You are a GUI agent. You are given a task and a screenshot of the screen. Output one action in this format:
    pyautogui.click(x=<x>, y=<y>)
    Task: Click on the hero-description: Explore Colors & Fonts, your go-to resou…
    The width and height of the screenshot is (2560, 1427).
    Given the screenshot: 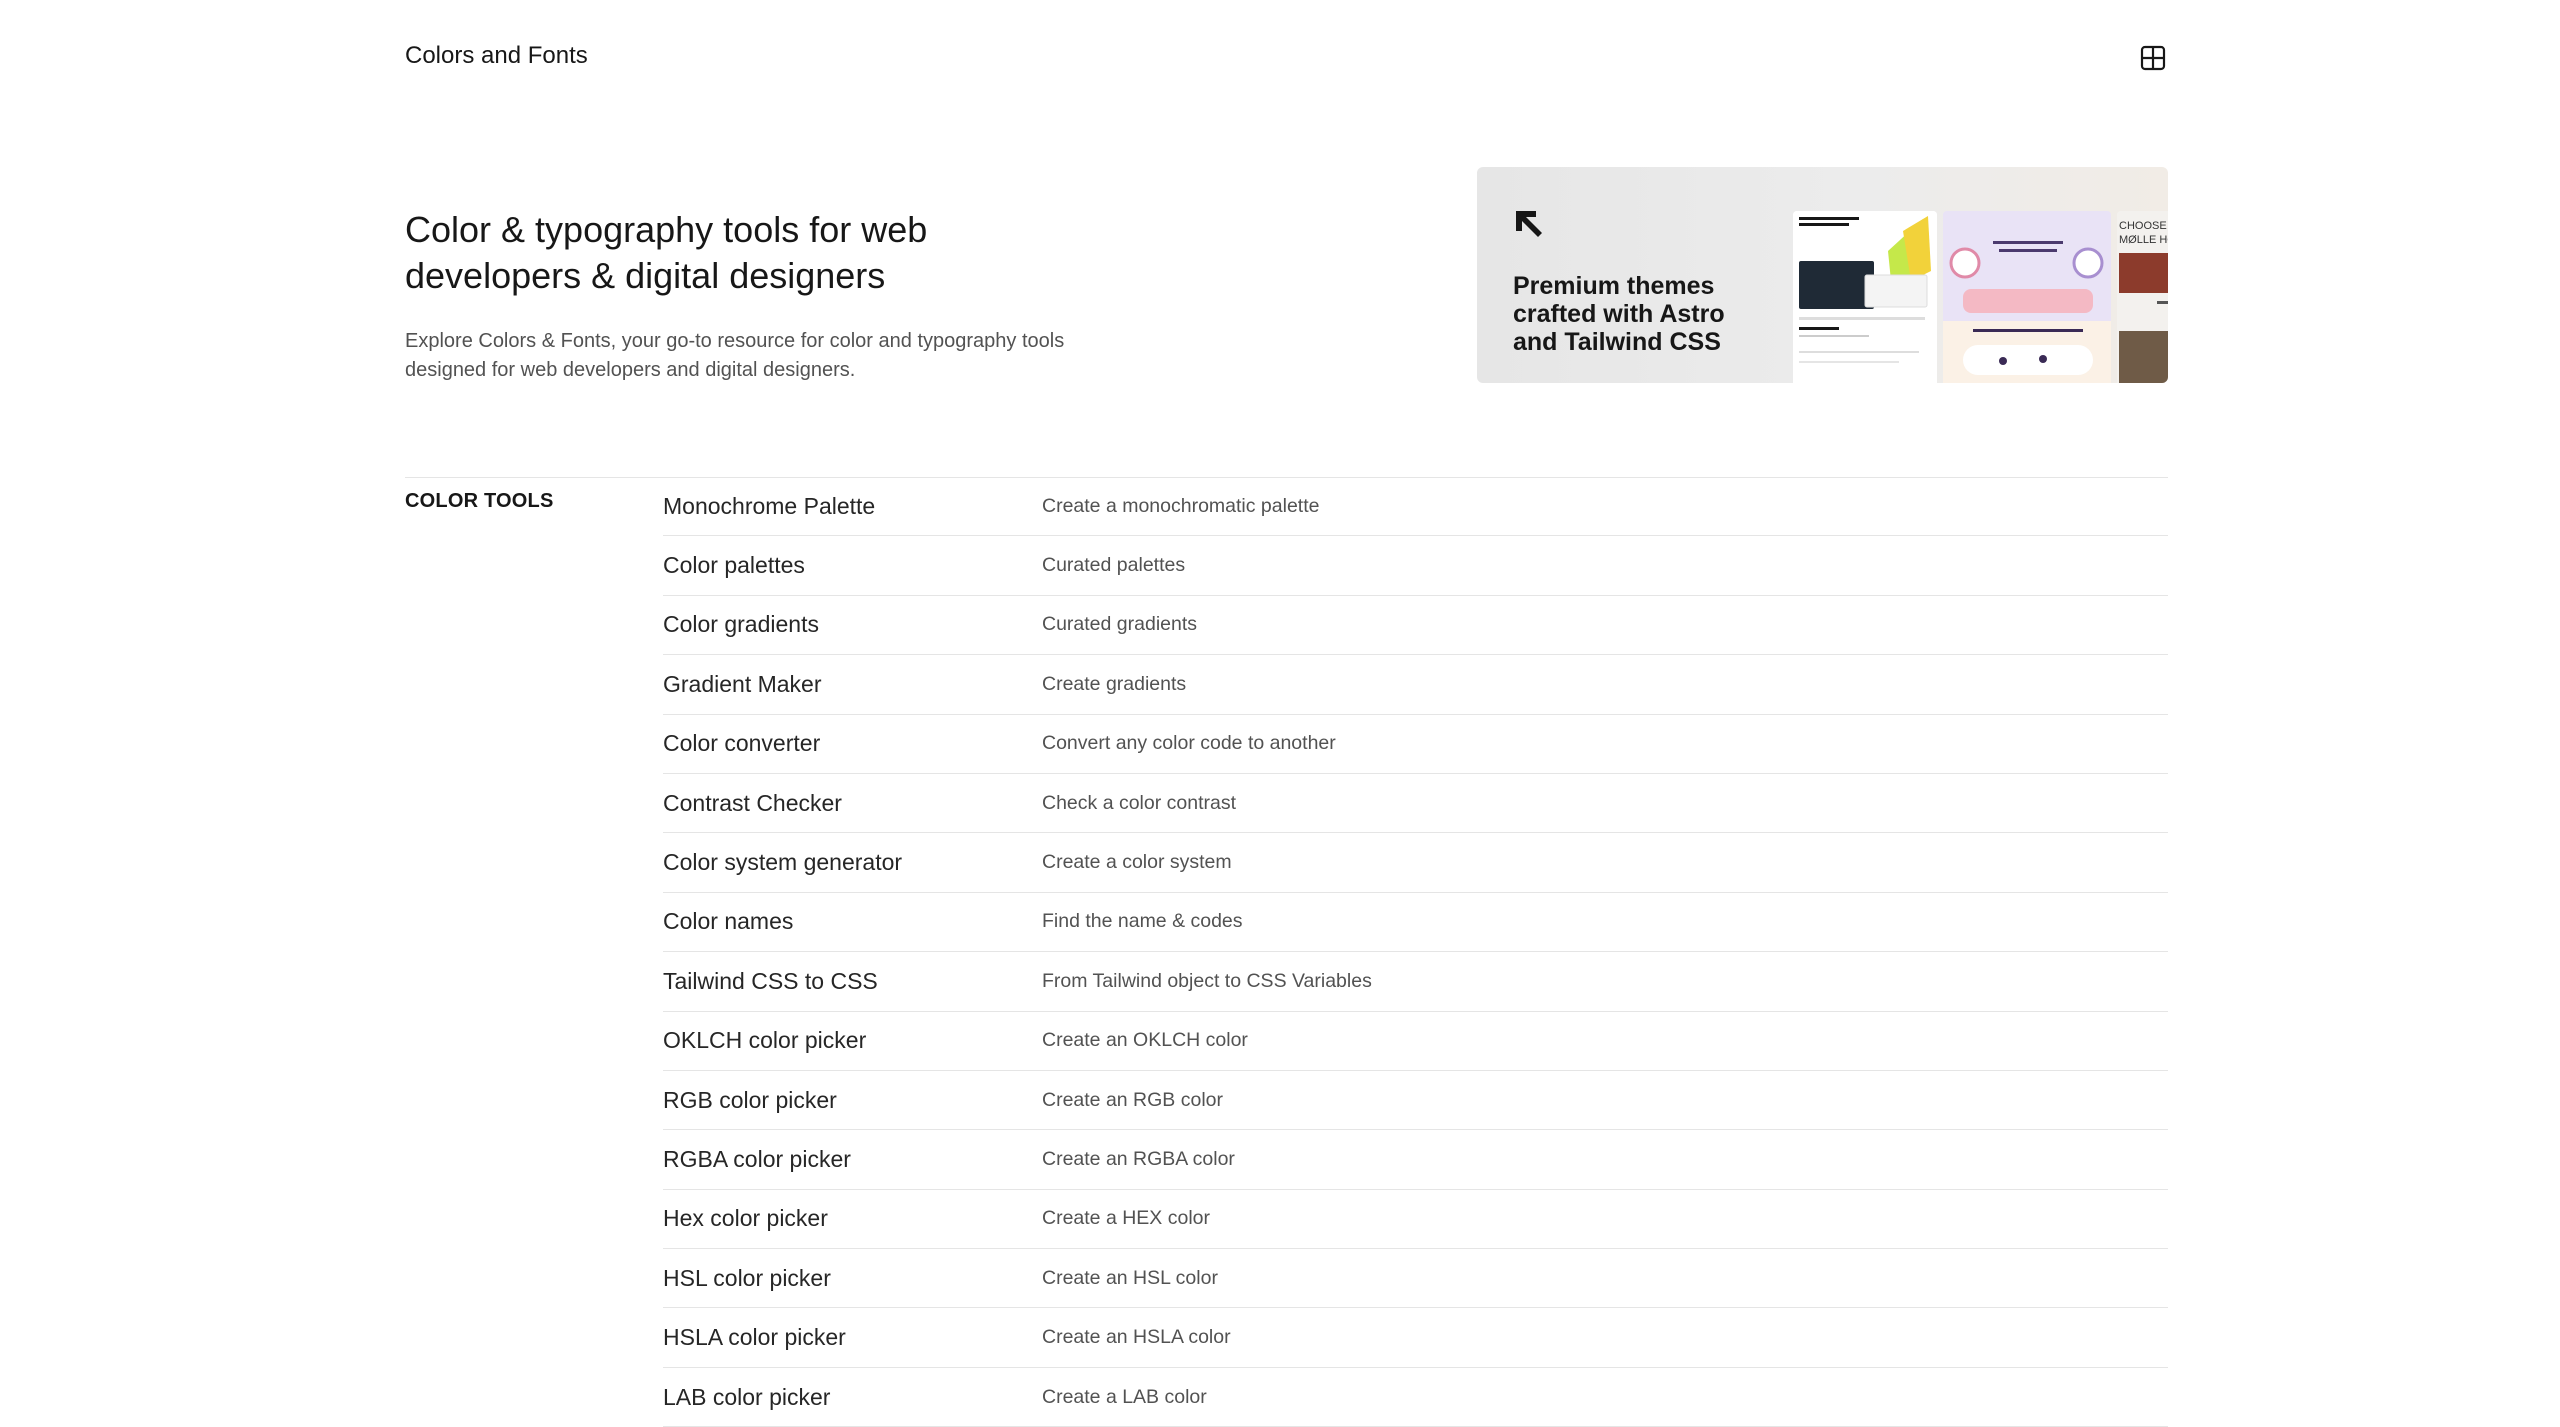 What is the action you would take?
    pyautogui.click(x=735, y=355)
    